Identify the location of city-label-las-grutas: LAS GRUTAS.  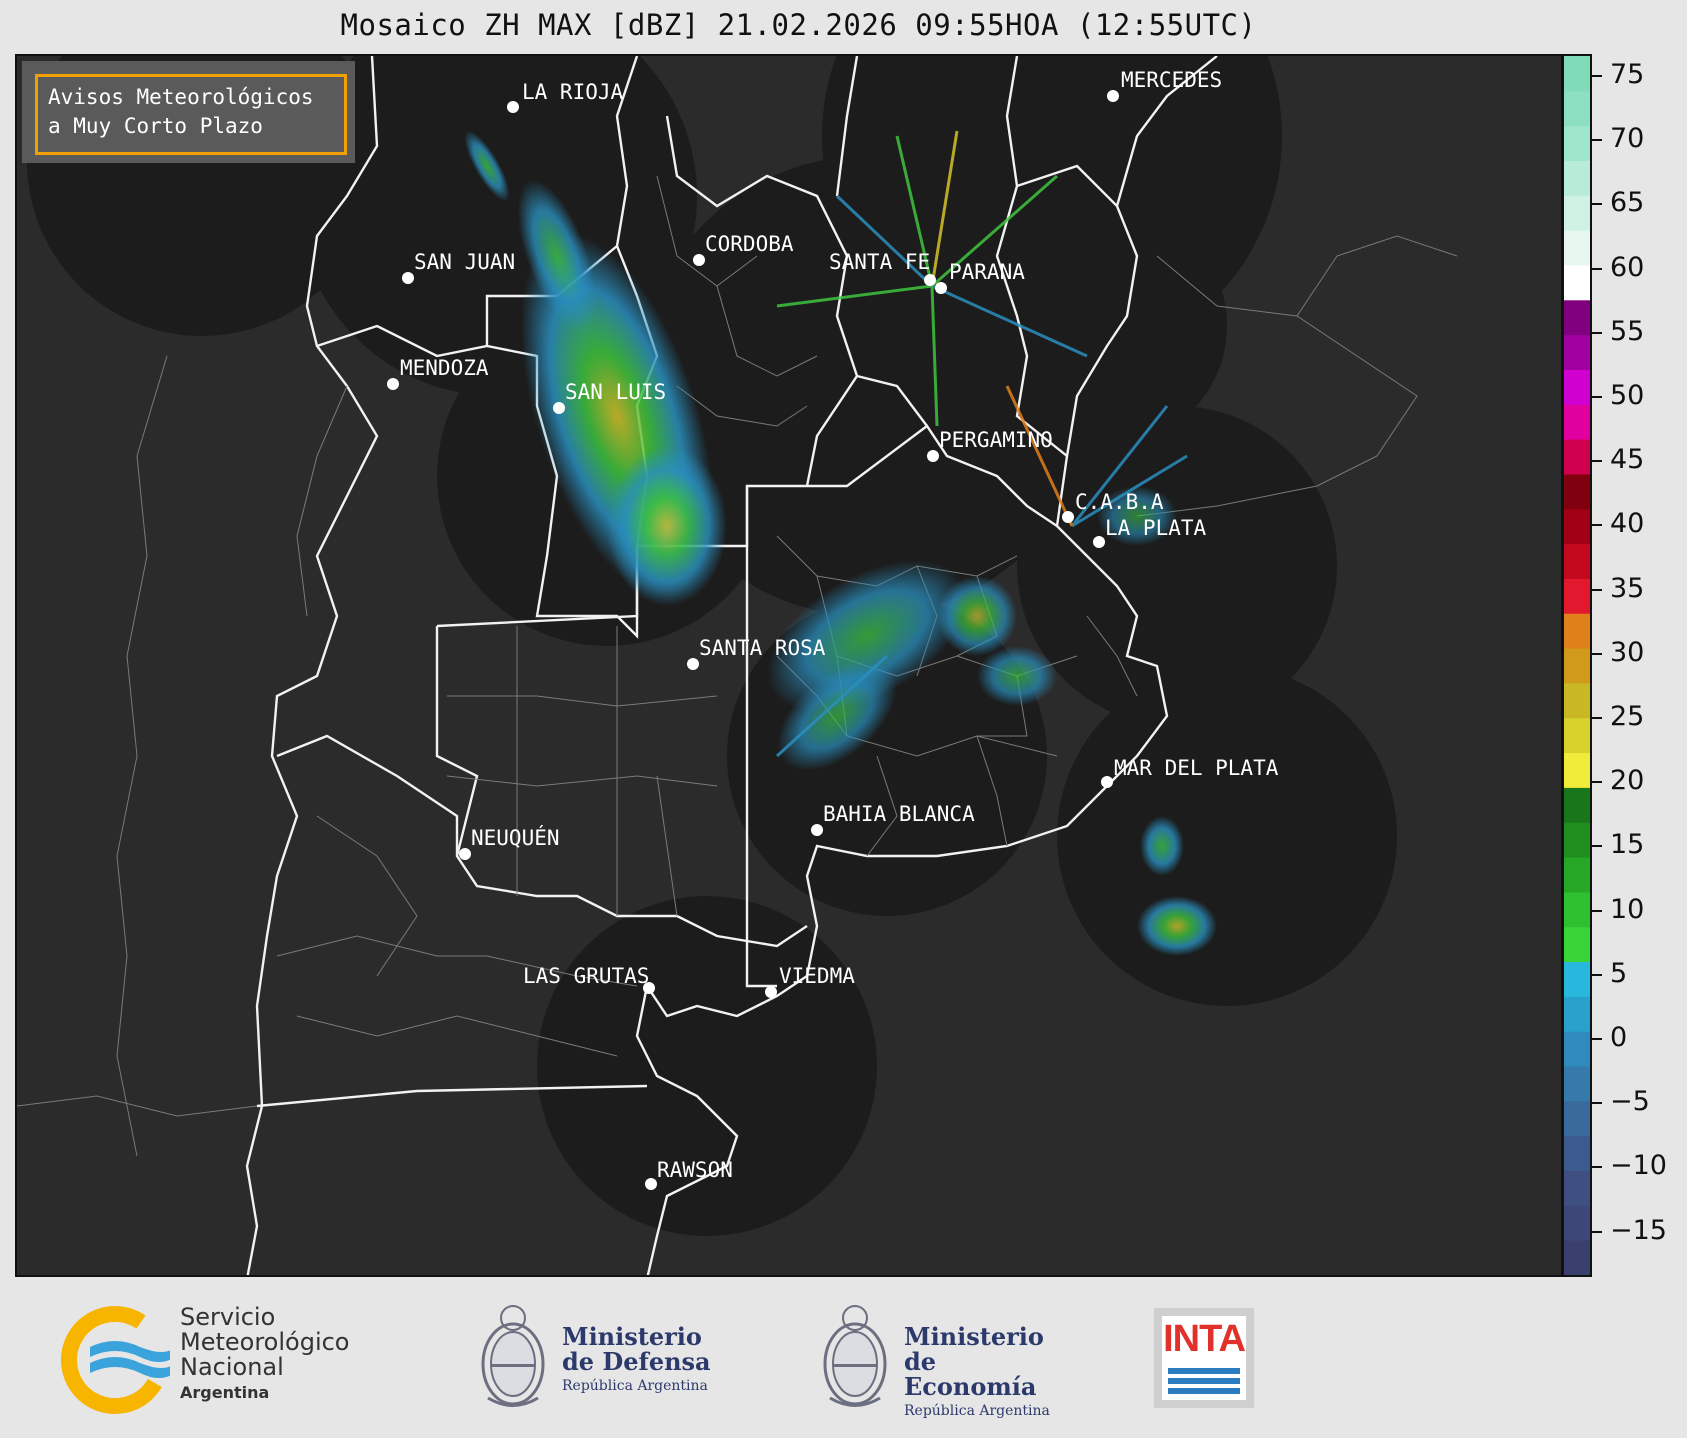
(586, 976).